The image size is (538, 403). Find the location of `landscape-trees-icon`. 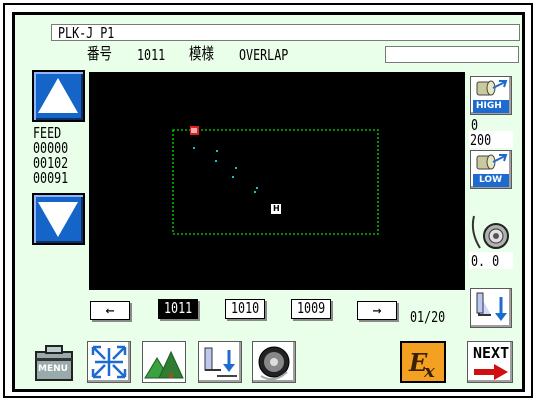

landscape-trees-icon is located at coordinates (164, 362).